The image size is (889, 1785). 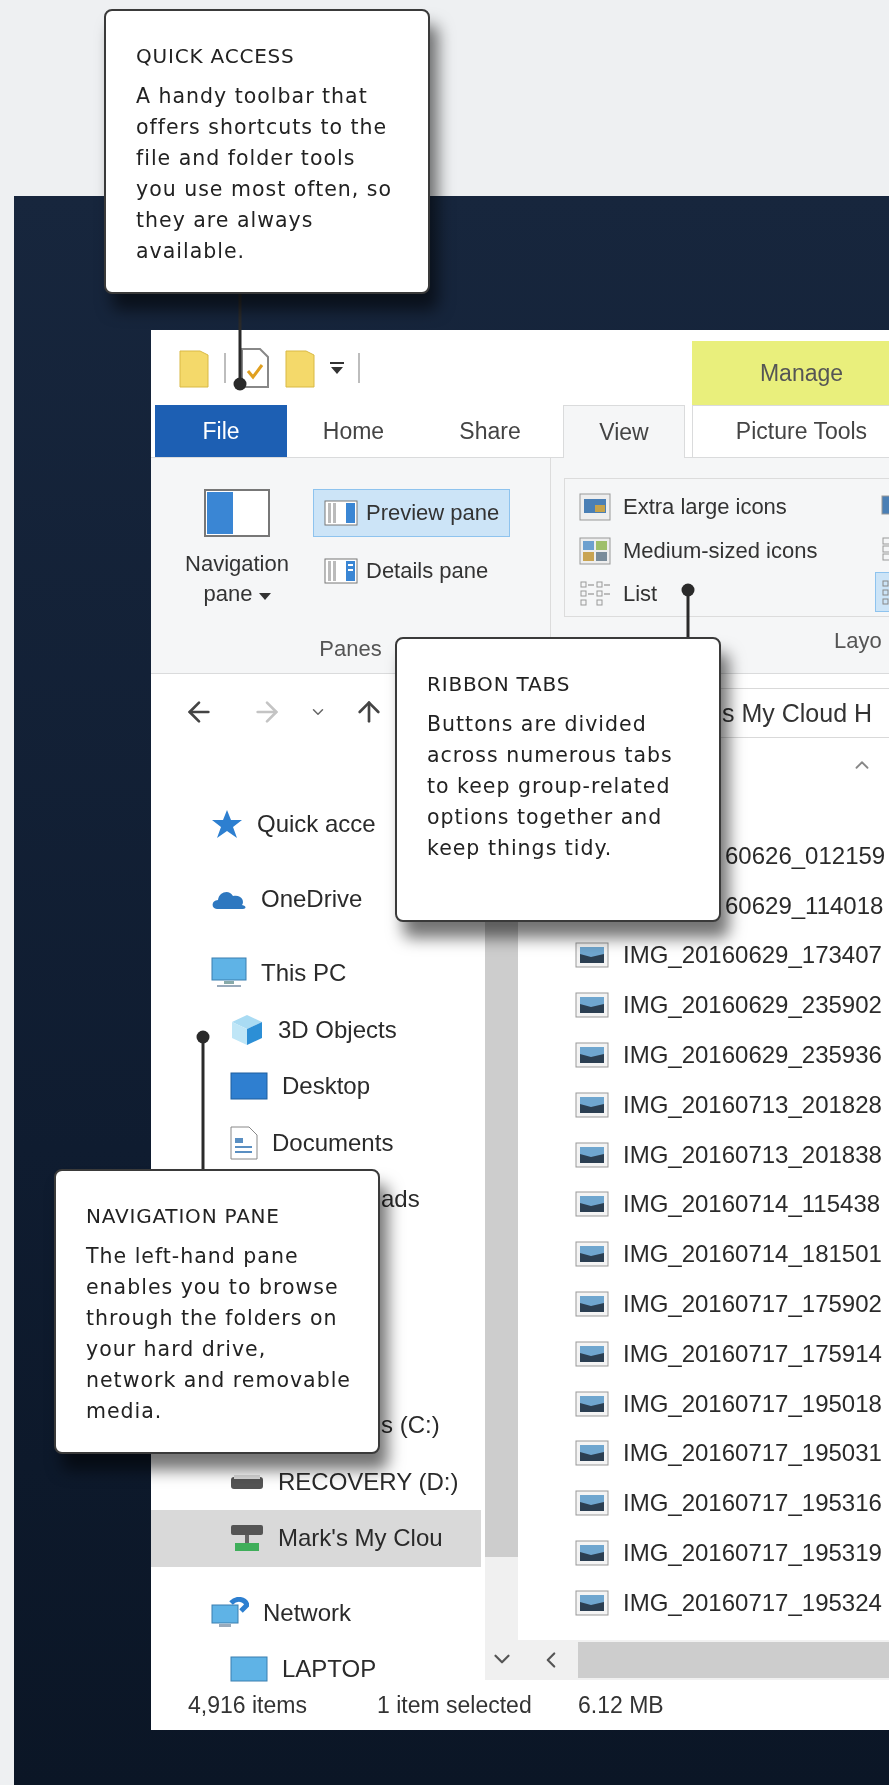 What do you see at coordinates (595, 550) in the screenshot?
I see `icon-grid-icon` at bounding box center [595, 550].